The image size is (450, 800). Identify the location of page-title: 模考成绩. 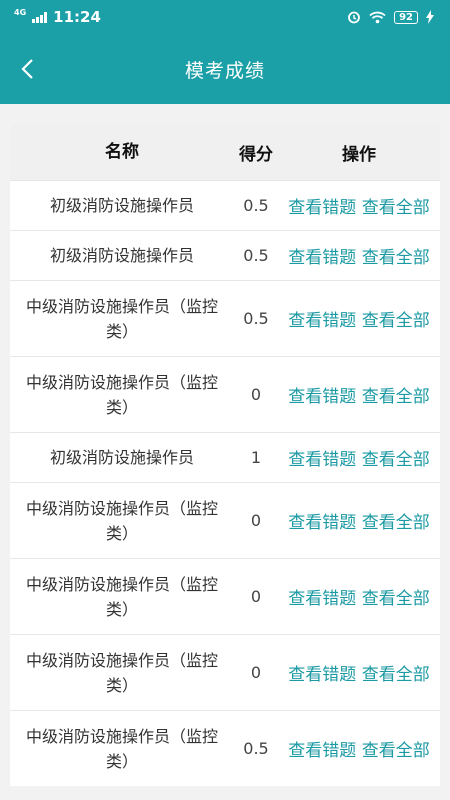
(224, 70).